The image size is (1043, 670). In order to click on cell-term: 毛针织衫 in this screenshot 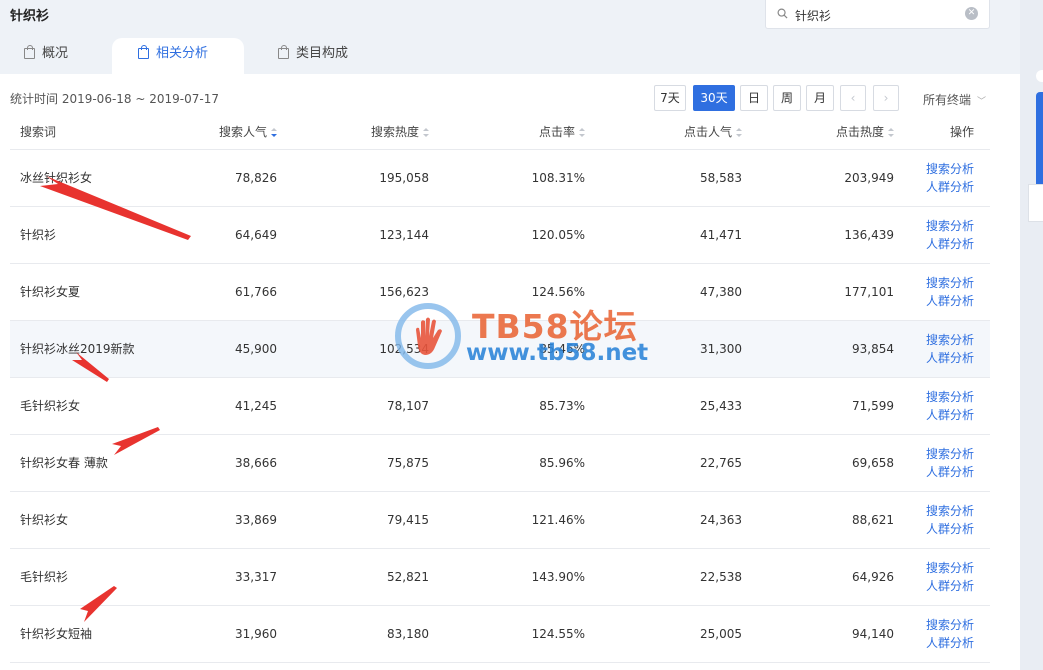, I will do `click(80, 577)`.